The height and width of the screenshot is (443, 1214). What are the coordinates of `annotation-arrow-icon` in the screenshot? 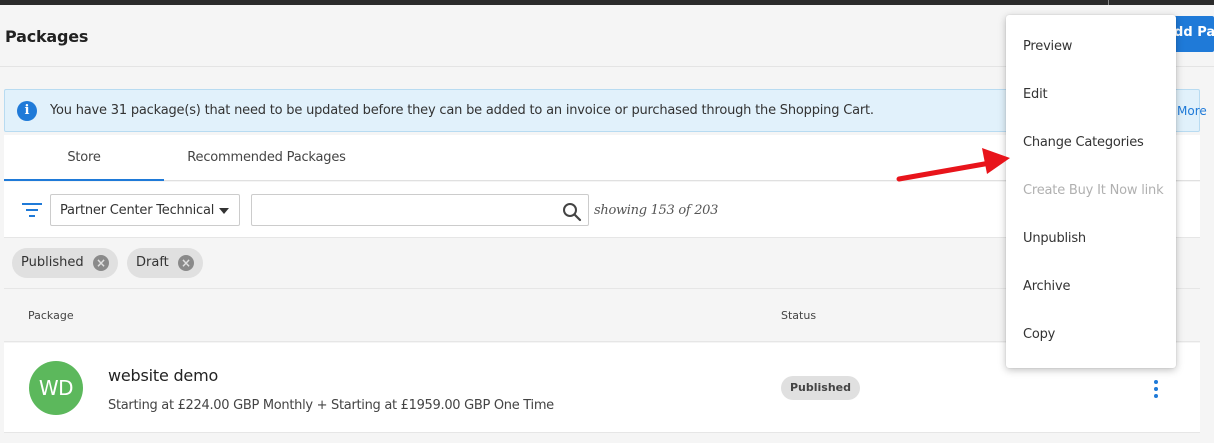 It's located at (953, 165).